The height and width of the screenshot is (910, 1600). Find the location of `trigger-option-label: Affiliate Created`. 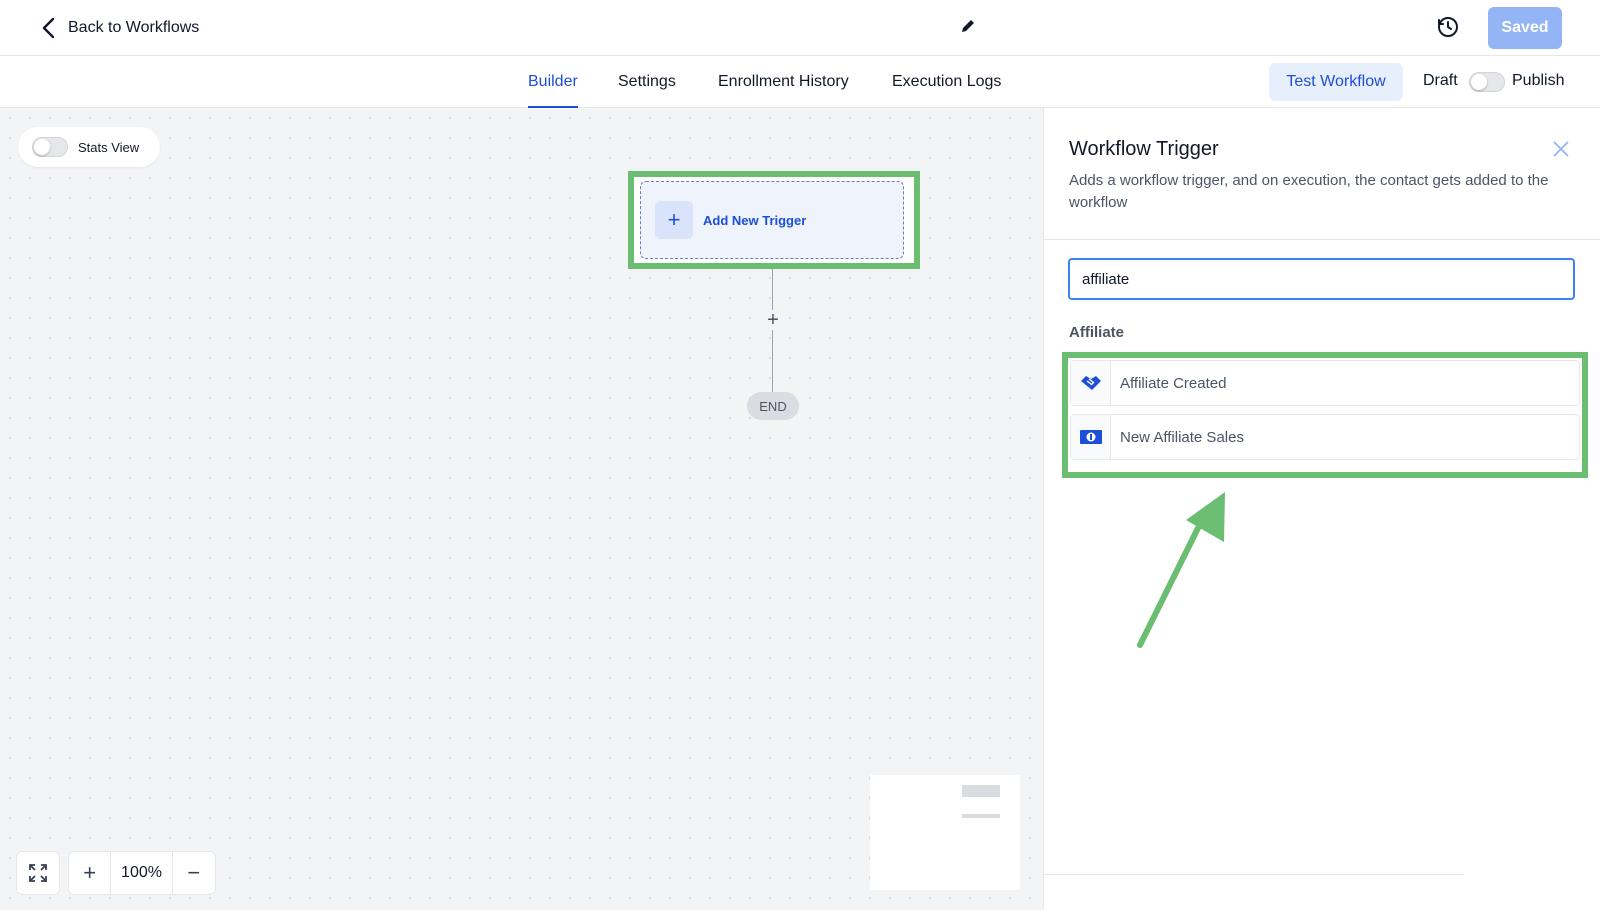

trigger-option-label: Affiliate Created is located at coordinates (1173, 383).